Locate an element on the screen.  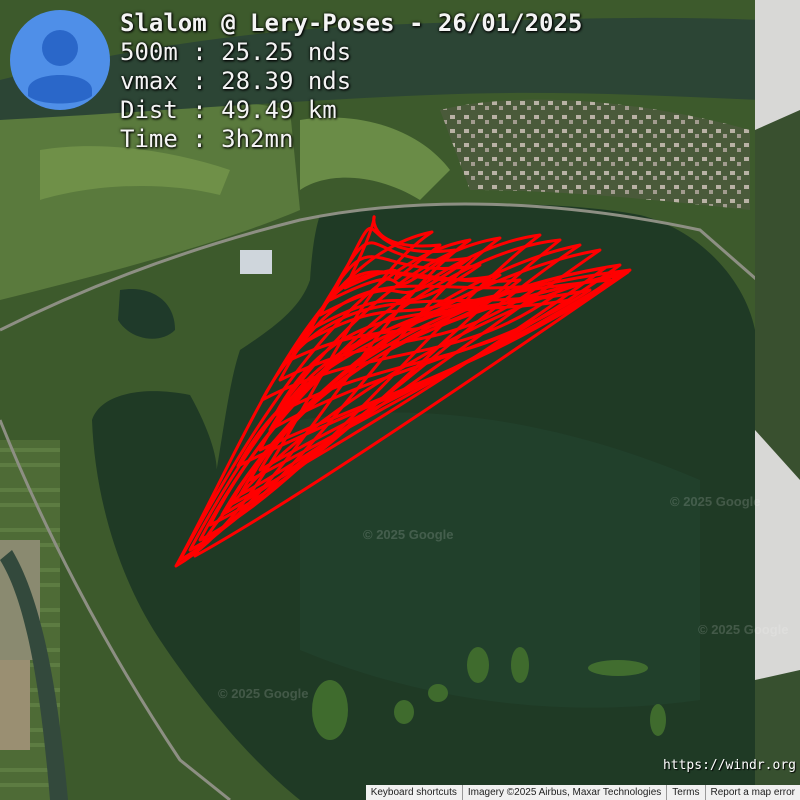
user-avatar-icon is located at coordinates (60, 60).